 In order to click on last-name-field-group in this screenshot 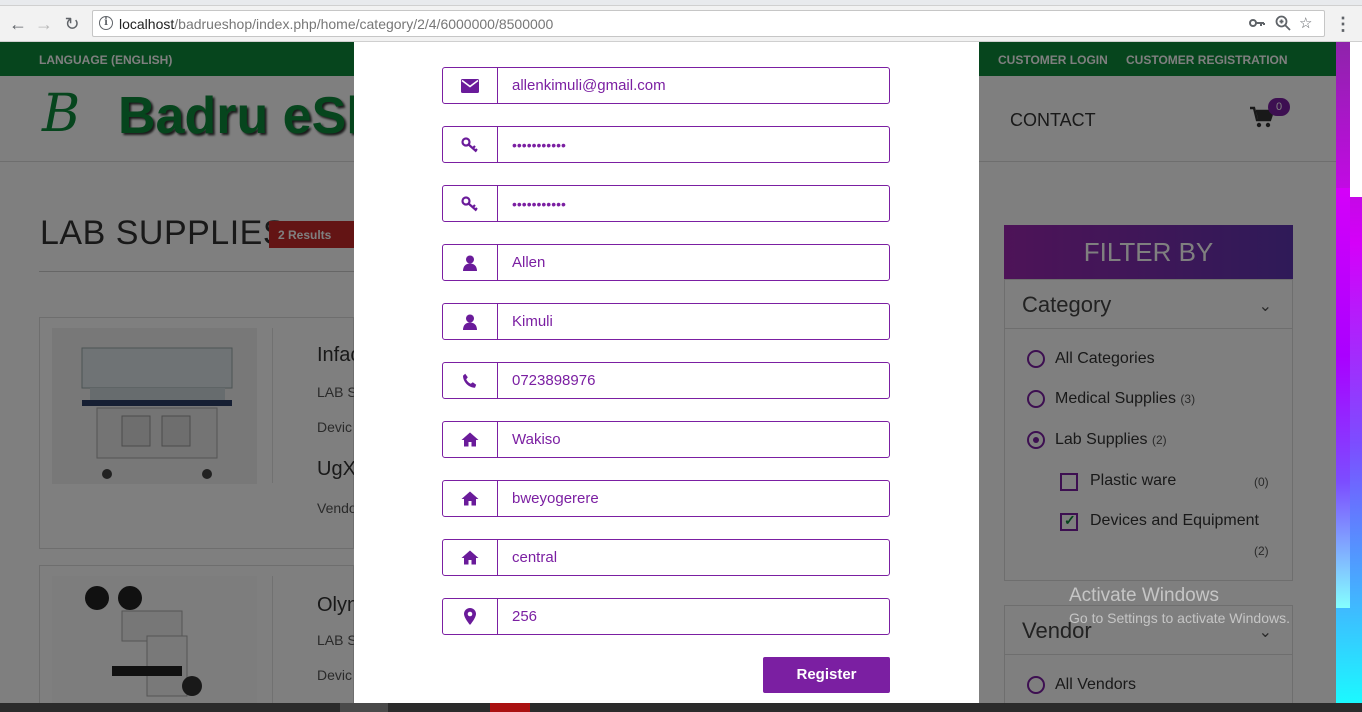, I will do `click(666, 321)`.